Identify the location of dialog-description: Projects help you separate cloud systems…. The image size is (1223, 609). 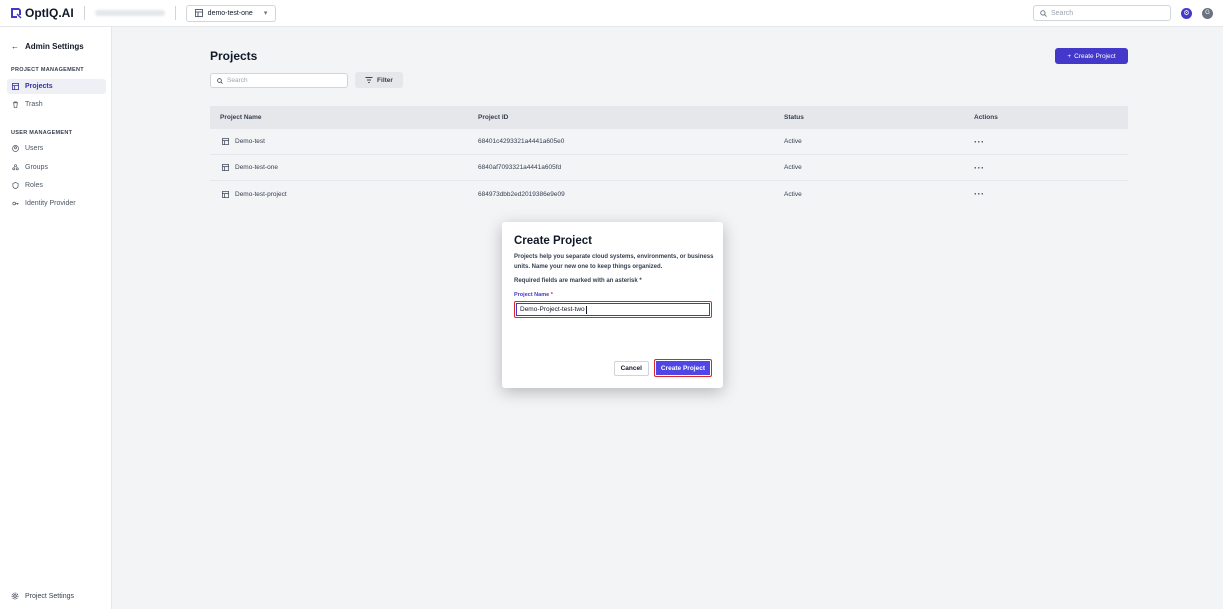
(614, 262).